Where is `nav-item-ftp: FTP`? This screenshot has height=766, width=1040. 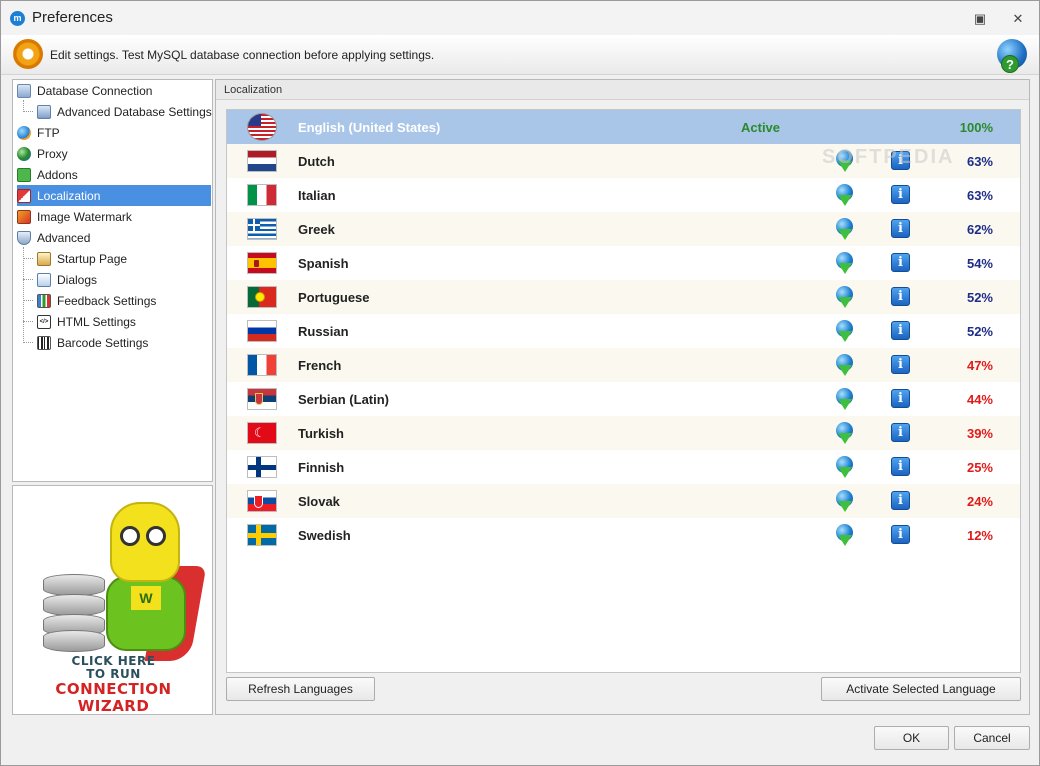 nav-item-ftp: FTP is located at coordinates (38, 132).